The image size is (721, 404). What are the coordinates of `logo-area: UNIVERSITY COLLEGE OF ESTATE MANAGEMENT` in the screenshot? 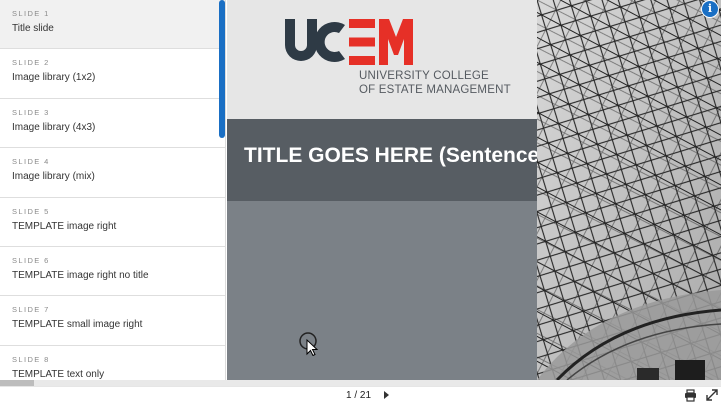 It's located at (382, 59).